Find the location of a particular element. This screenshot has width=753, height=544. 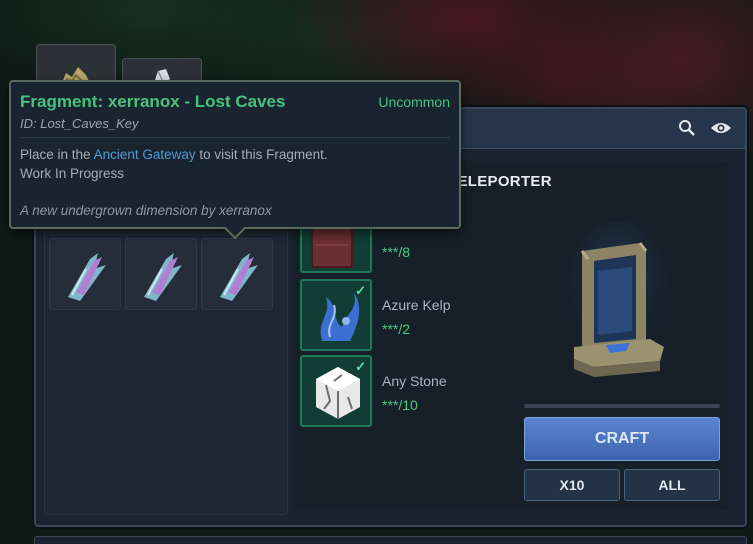

item-slot-fragment-hovered is located at coordinates (237, 274).